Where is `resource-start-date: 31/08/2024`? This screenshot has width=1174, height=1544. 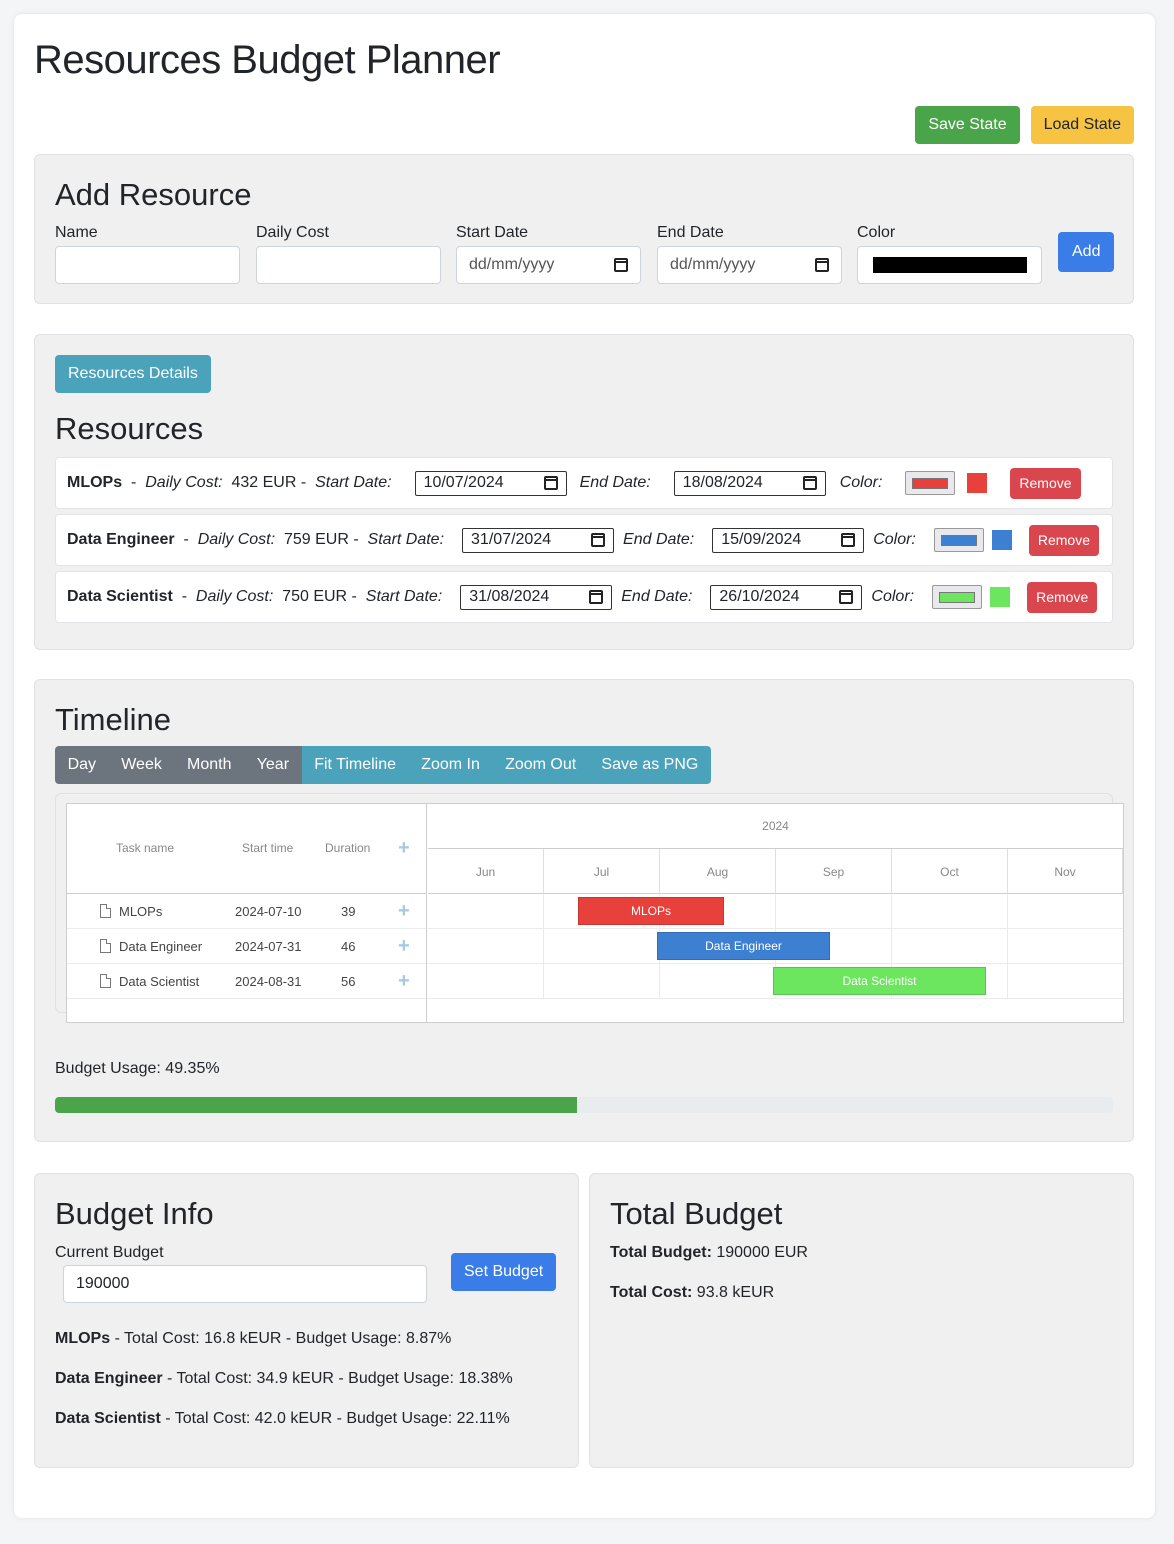 resource-start-date: 31/08/2024 is located at coordinates (536, 597).